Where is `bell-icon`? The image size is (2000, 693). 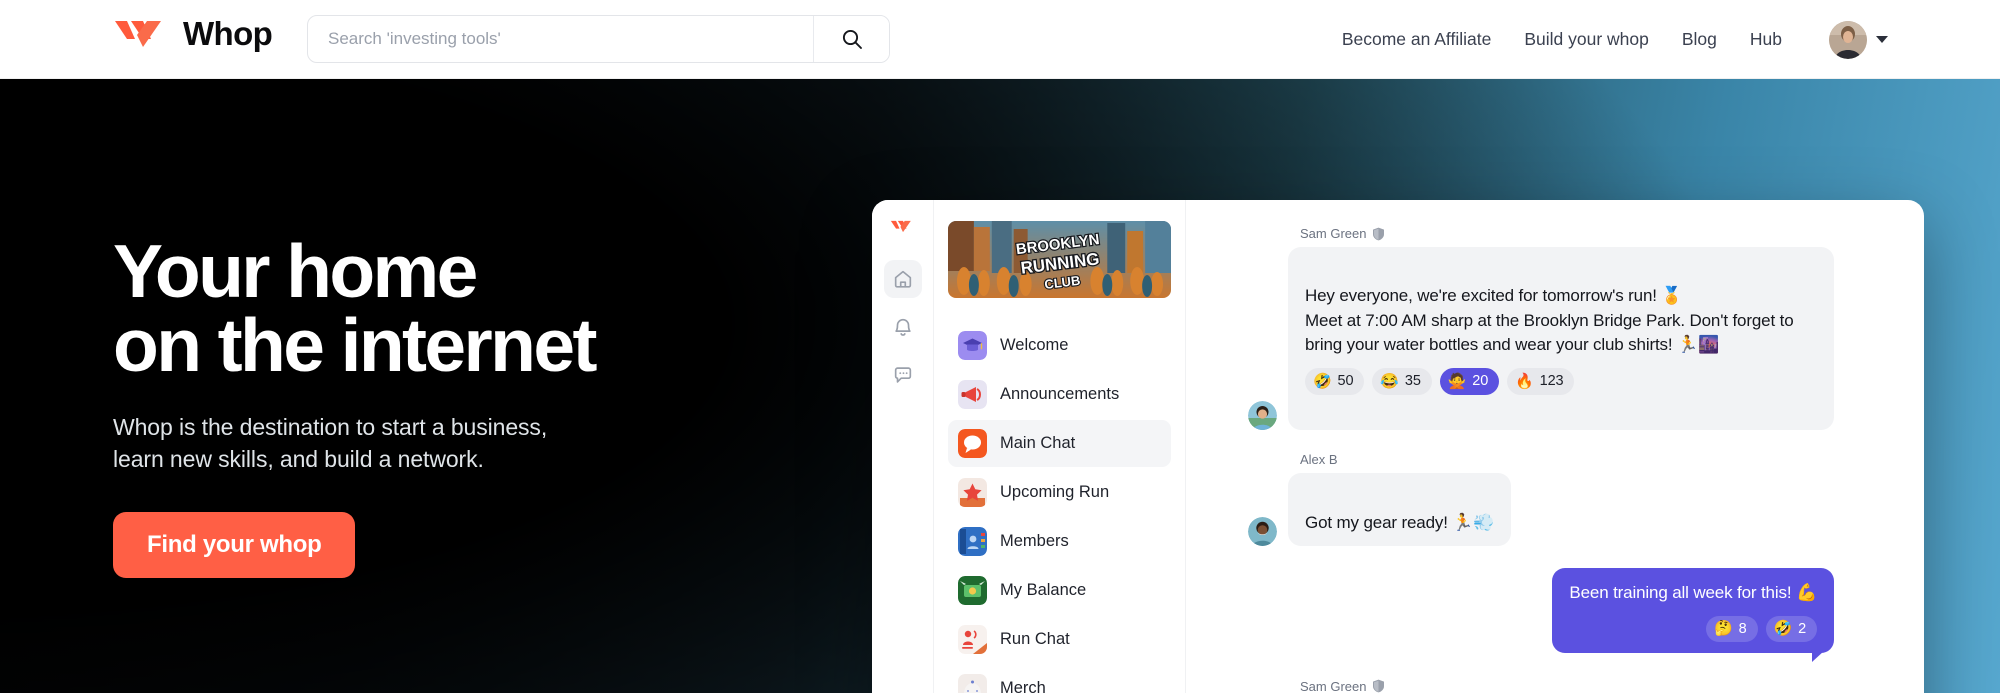
bell-icon is located at coordinates (902, 327).